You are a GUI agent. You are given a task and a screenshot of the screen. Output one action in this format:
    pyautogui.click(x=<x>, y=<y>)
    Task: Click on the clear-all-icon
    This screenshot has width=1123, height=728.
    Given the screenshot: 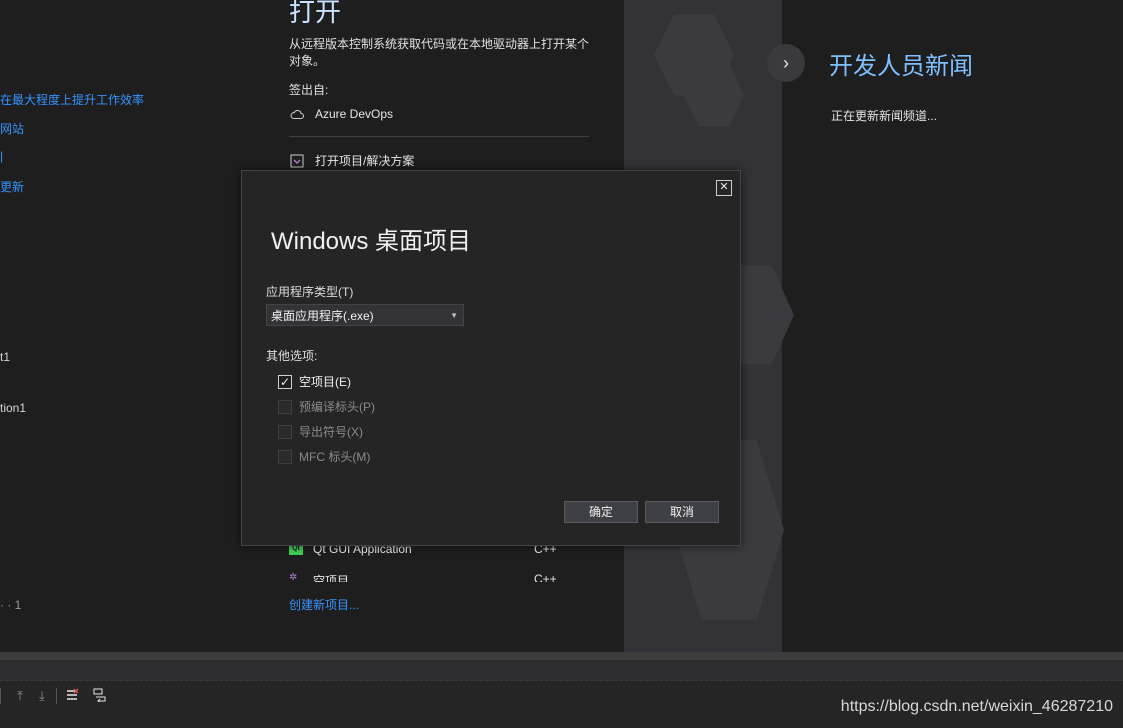 What is the action you would take?
    pyautogui.click(x=72, y=696)
    